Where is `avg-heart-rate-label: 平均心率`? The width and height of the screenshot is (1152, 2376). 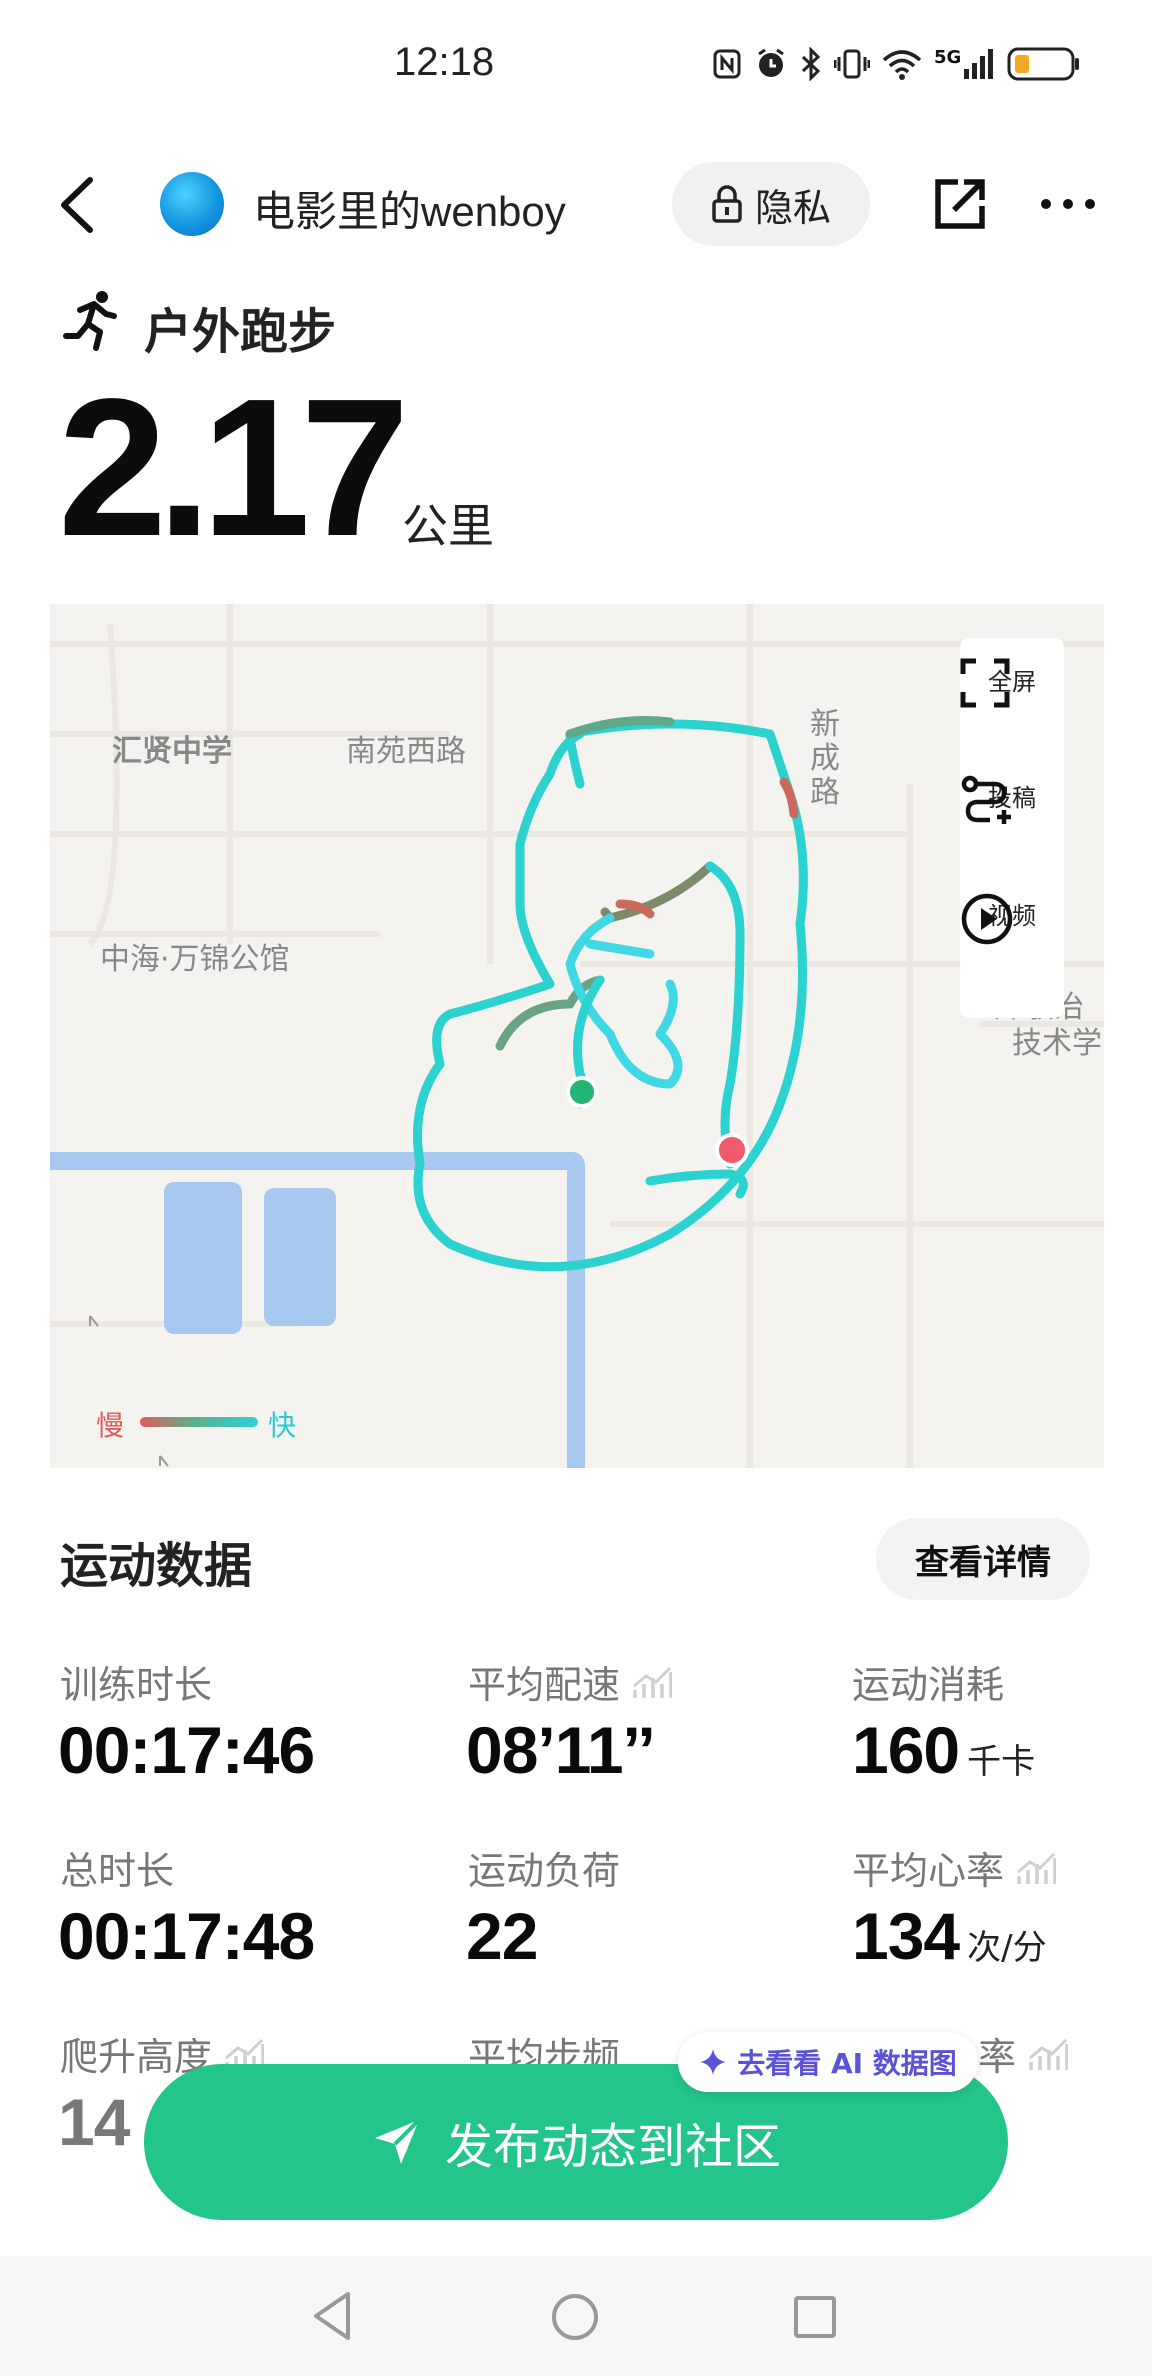
avg-heart-rate-label: 平均心率 is located at coordinates (954, 1867).